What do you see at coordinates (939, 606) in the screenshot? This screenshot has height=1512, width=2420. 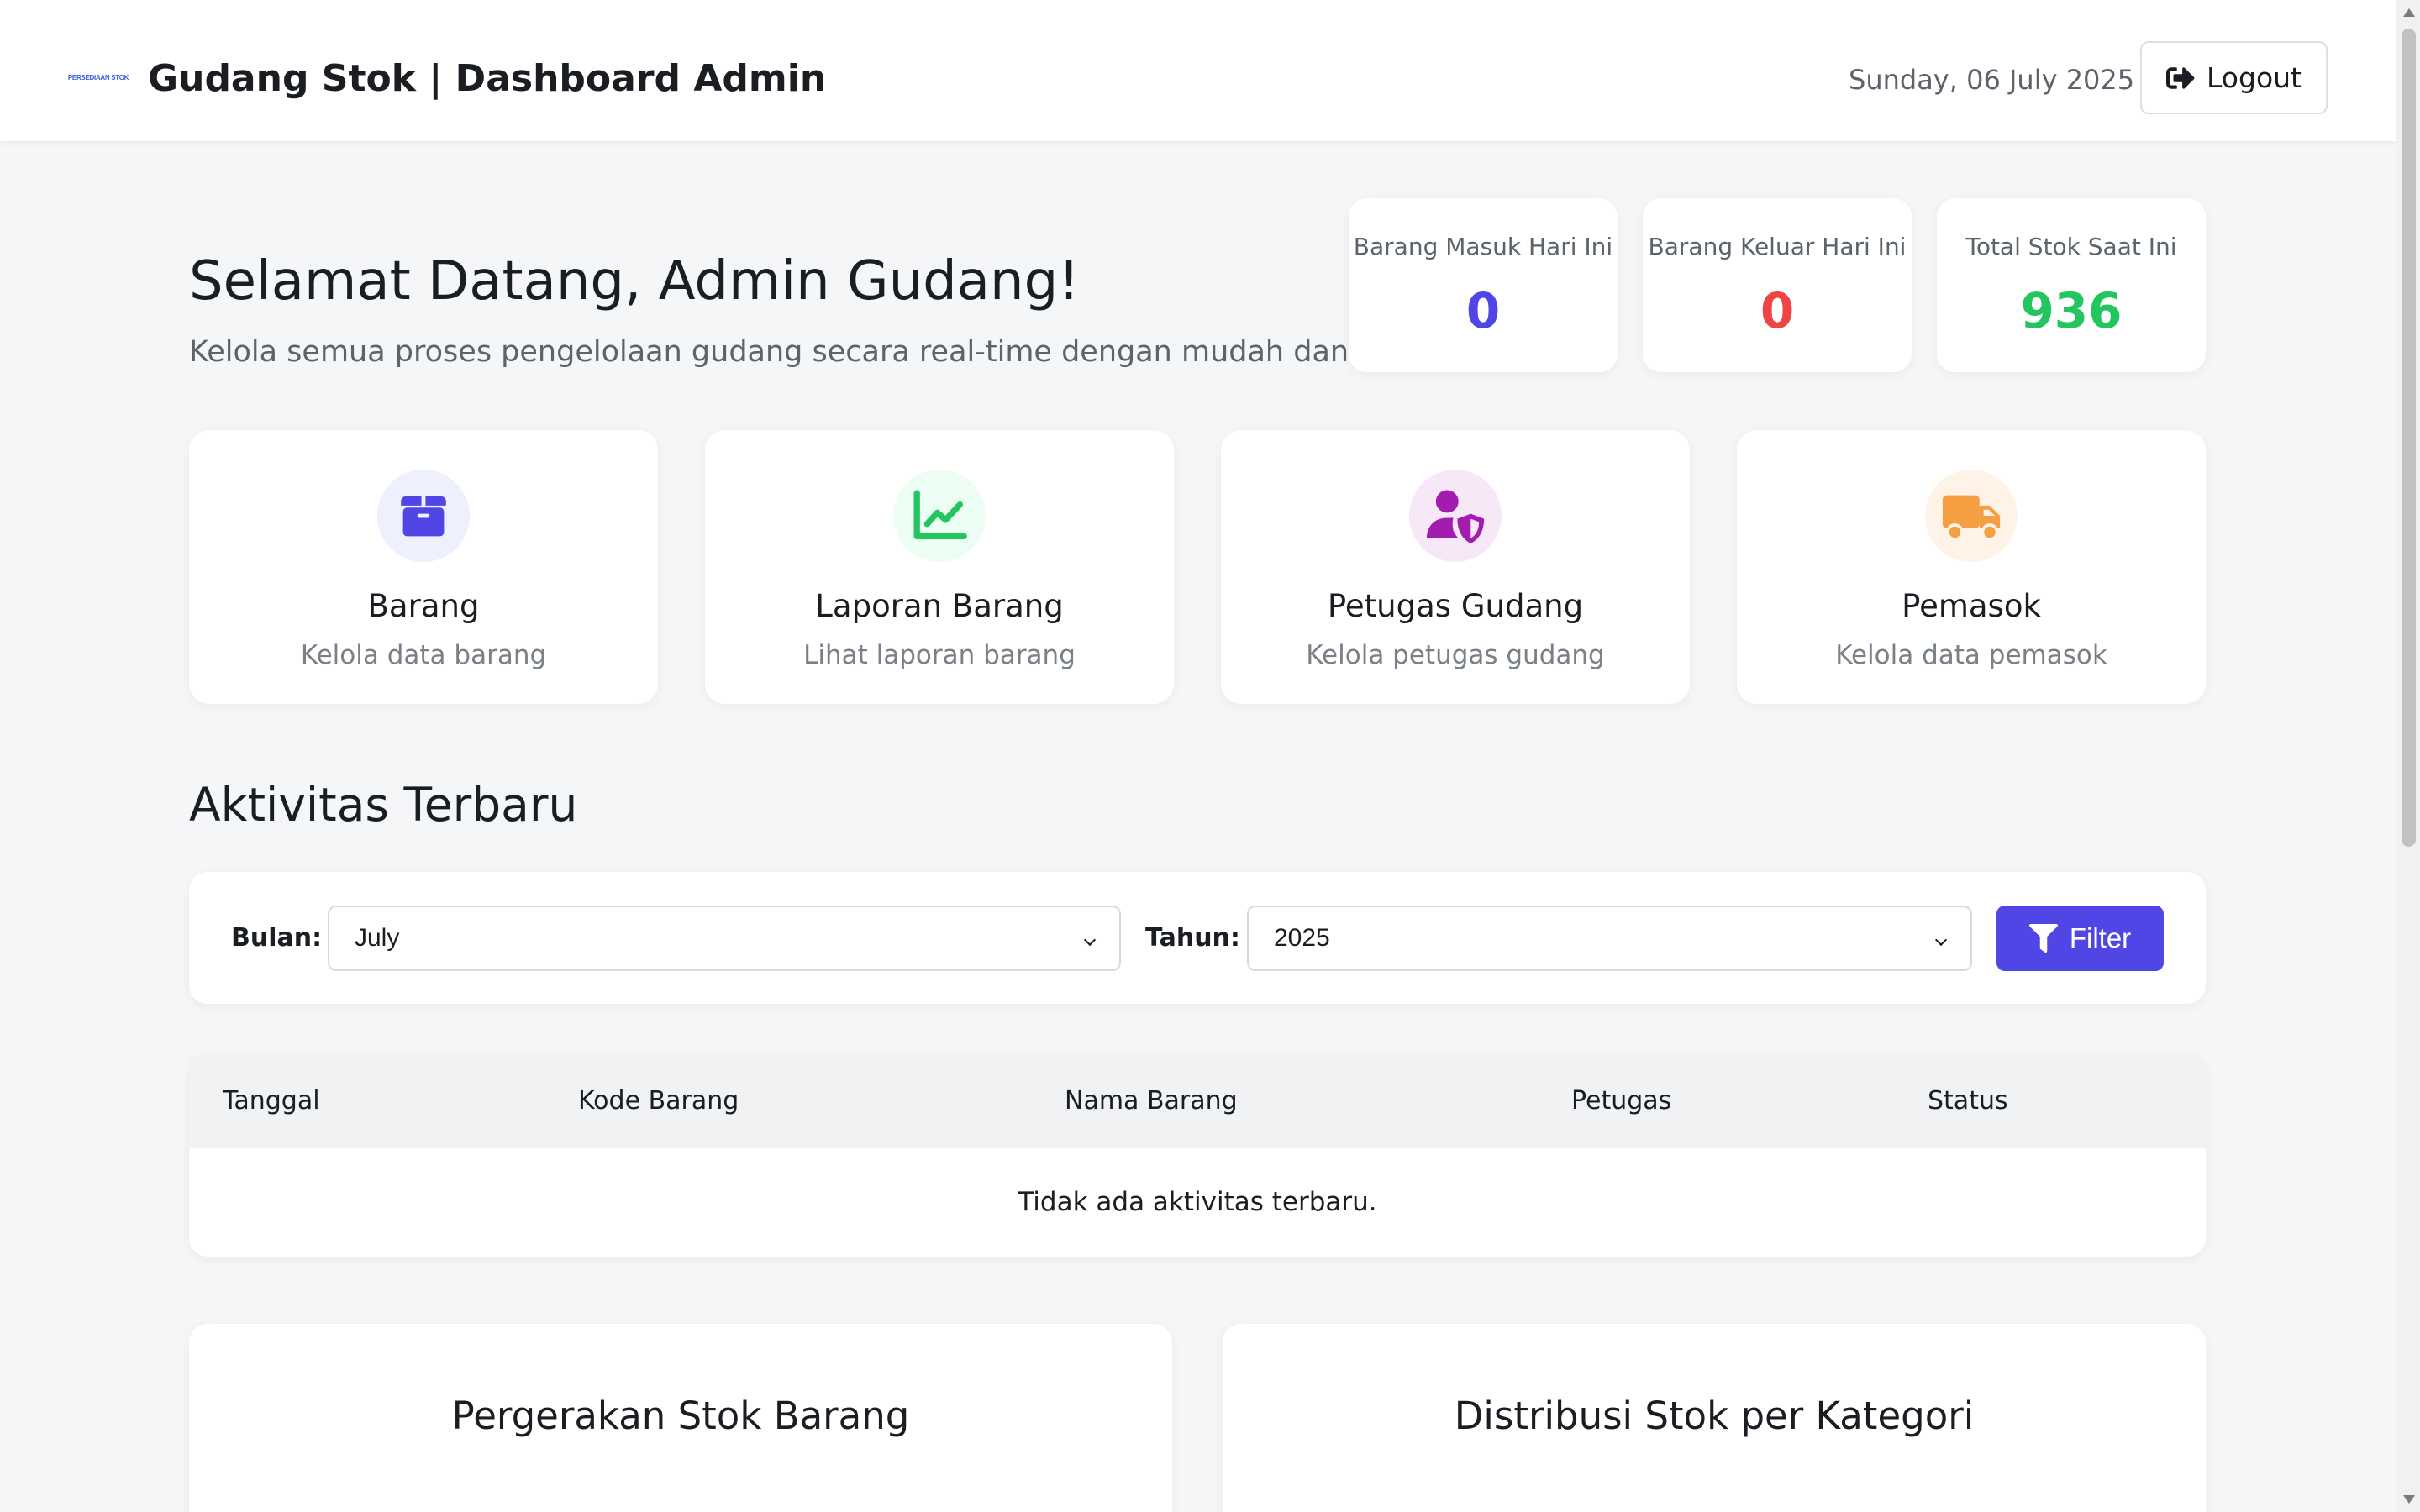 I see `menu-title: Laporan Barang` at bounding box center [939, 606].